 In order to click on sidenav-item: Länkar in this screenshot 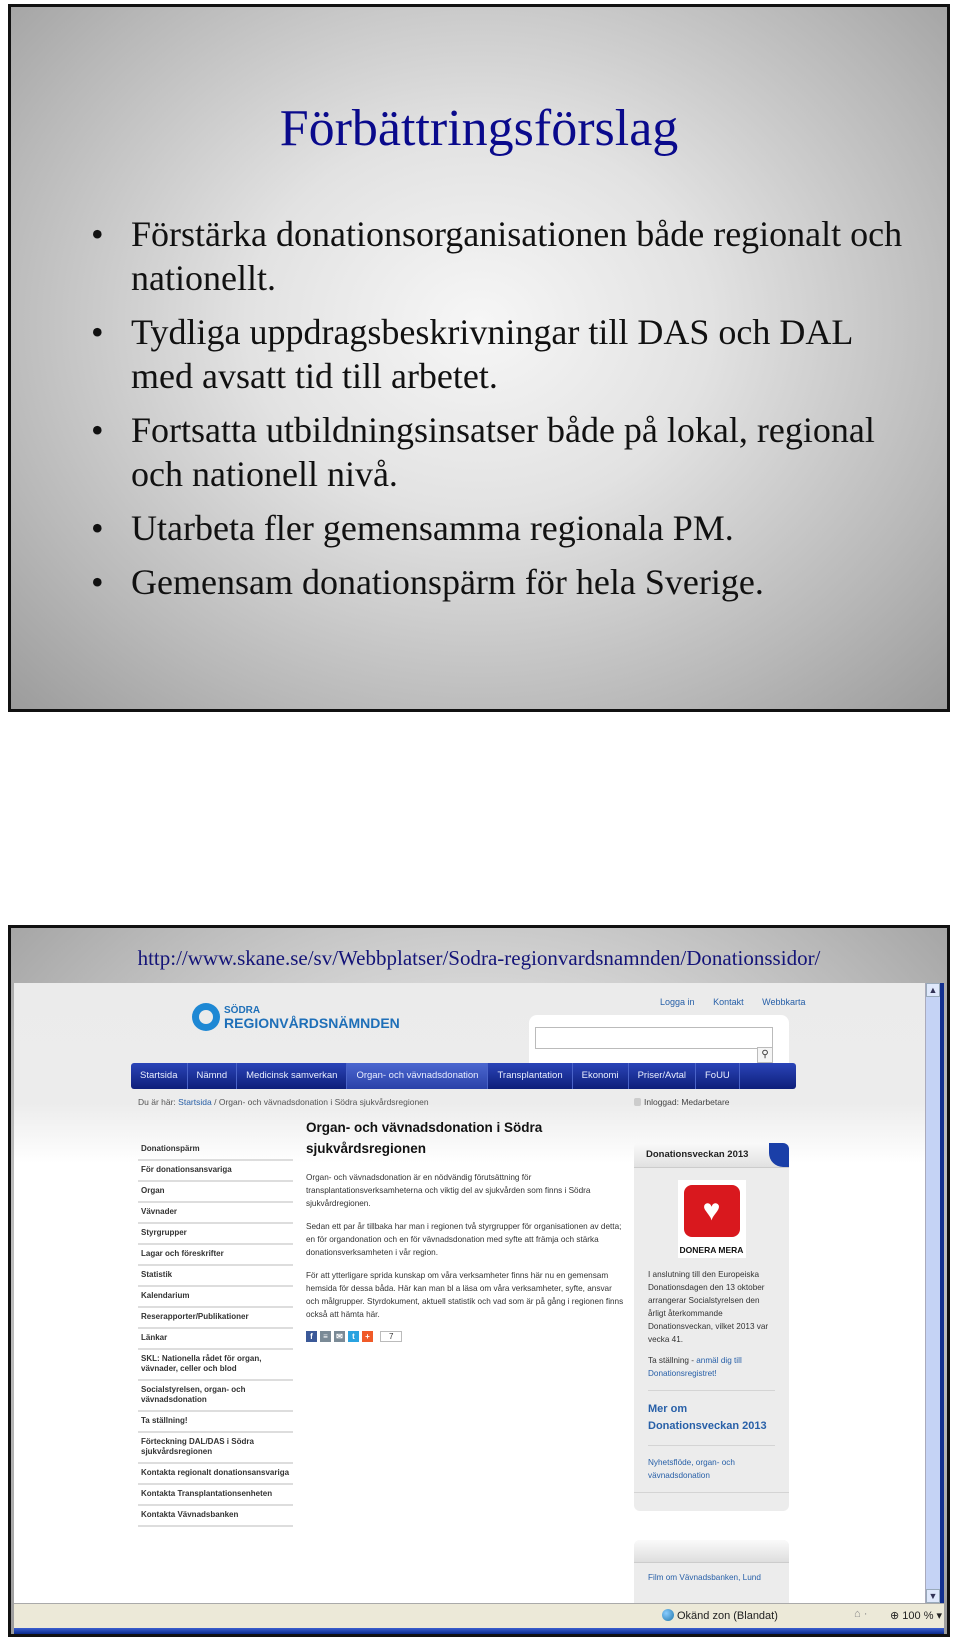, I will do `click(215, 1339)`.